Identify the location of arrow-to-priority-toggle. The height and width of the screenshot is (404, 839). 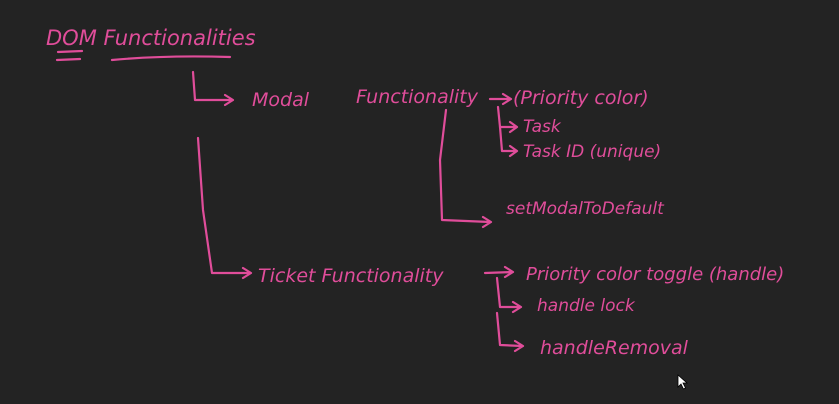
(499, 272).